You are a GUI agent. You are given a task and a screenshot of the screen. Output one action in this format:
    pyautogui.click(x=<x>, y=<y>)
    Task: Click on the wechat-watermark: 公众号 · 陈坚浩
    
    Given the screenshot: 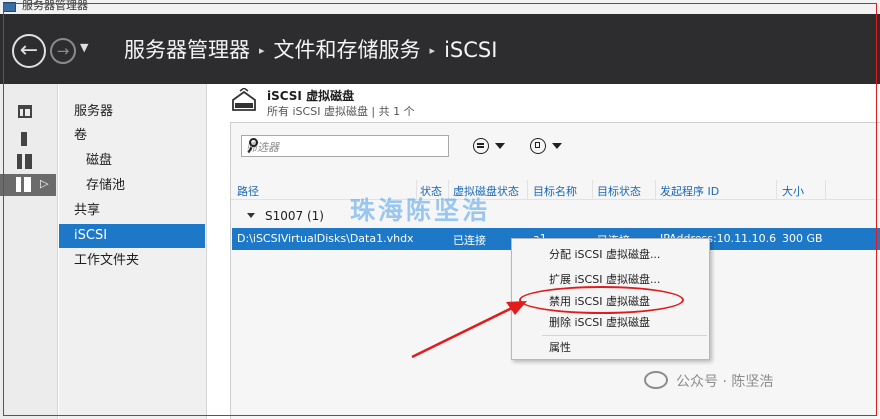 What is the action you would take?
    pyautogui.click(x=708, y=381)
    